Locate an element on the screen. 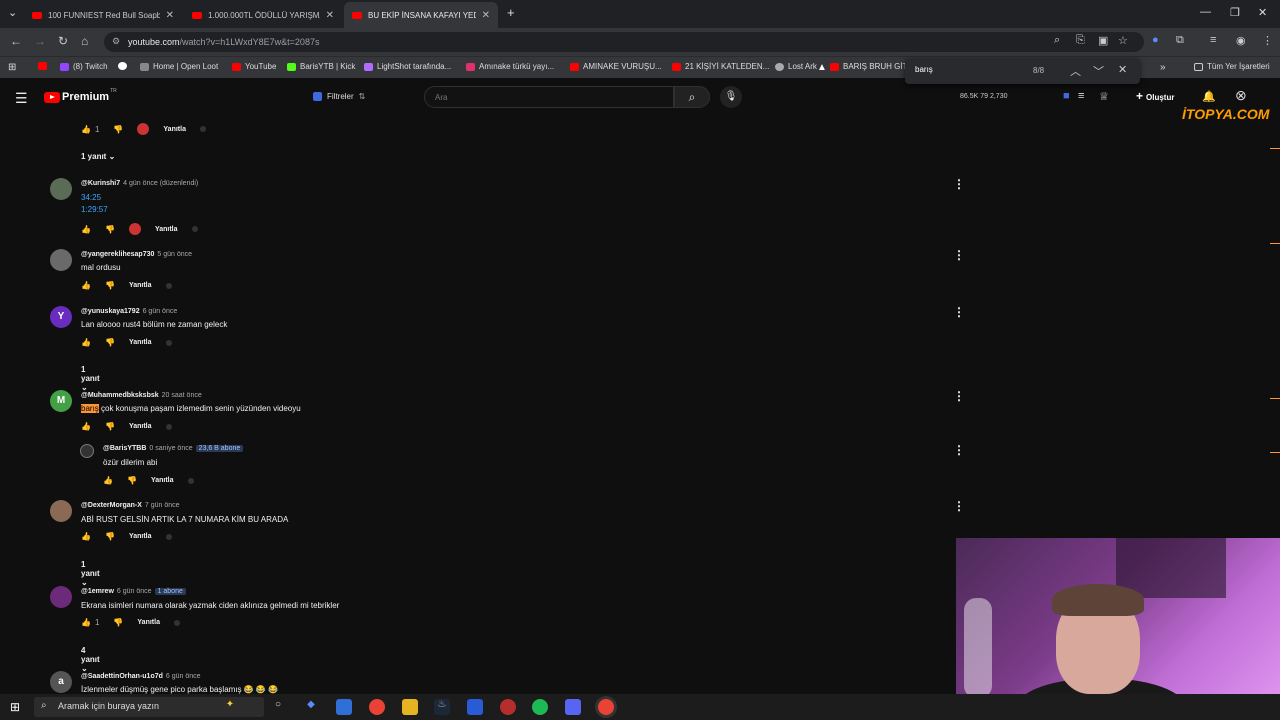 This screenshot has height=720, width=1280. find-previous-icon: ︿ is located at coordinates (1075, 71).